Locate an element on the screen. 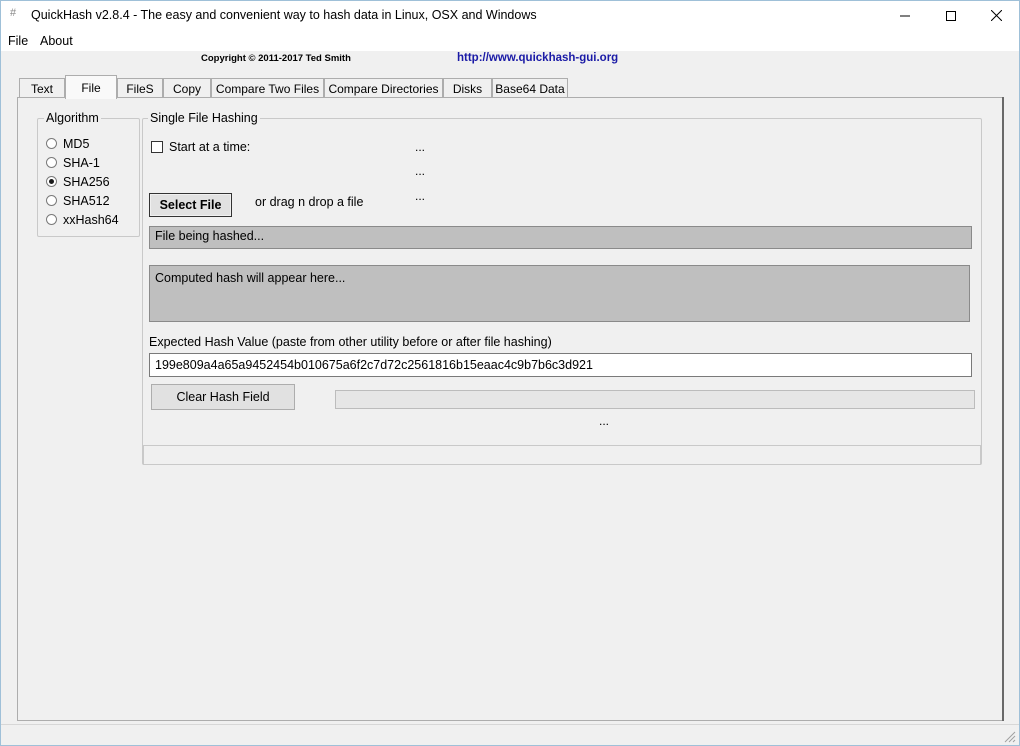 The width and height of the screenshot is (1020, 746). tab-label: Text is located at coordinates (41, 88).